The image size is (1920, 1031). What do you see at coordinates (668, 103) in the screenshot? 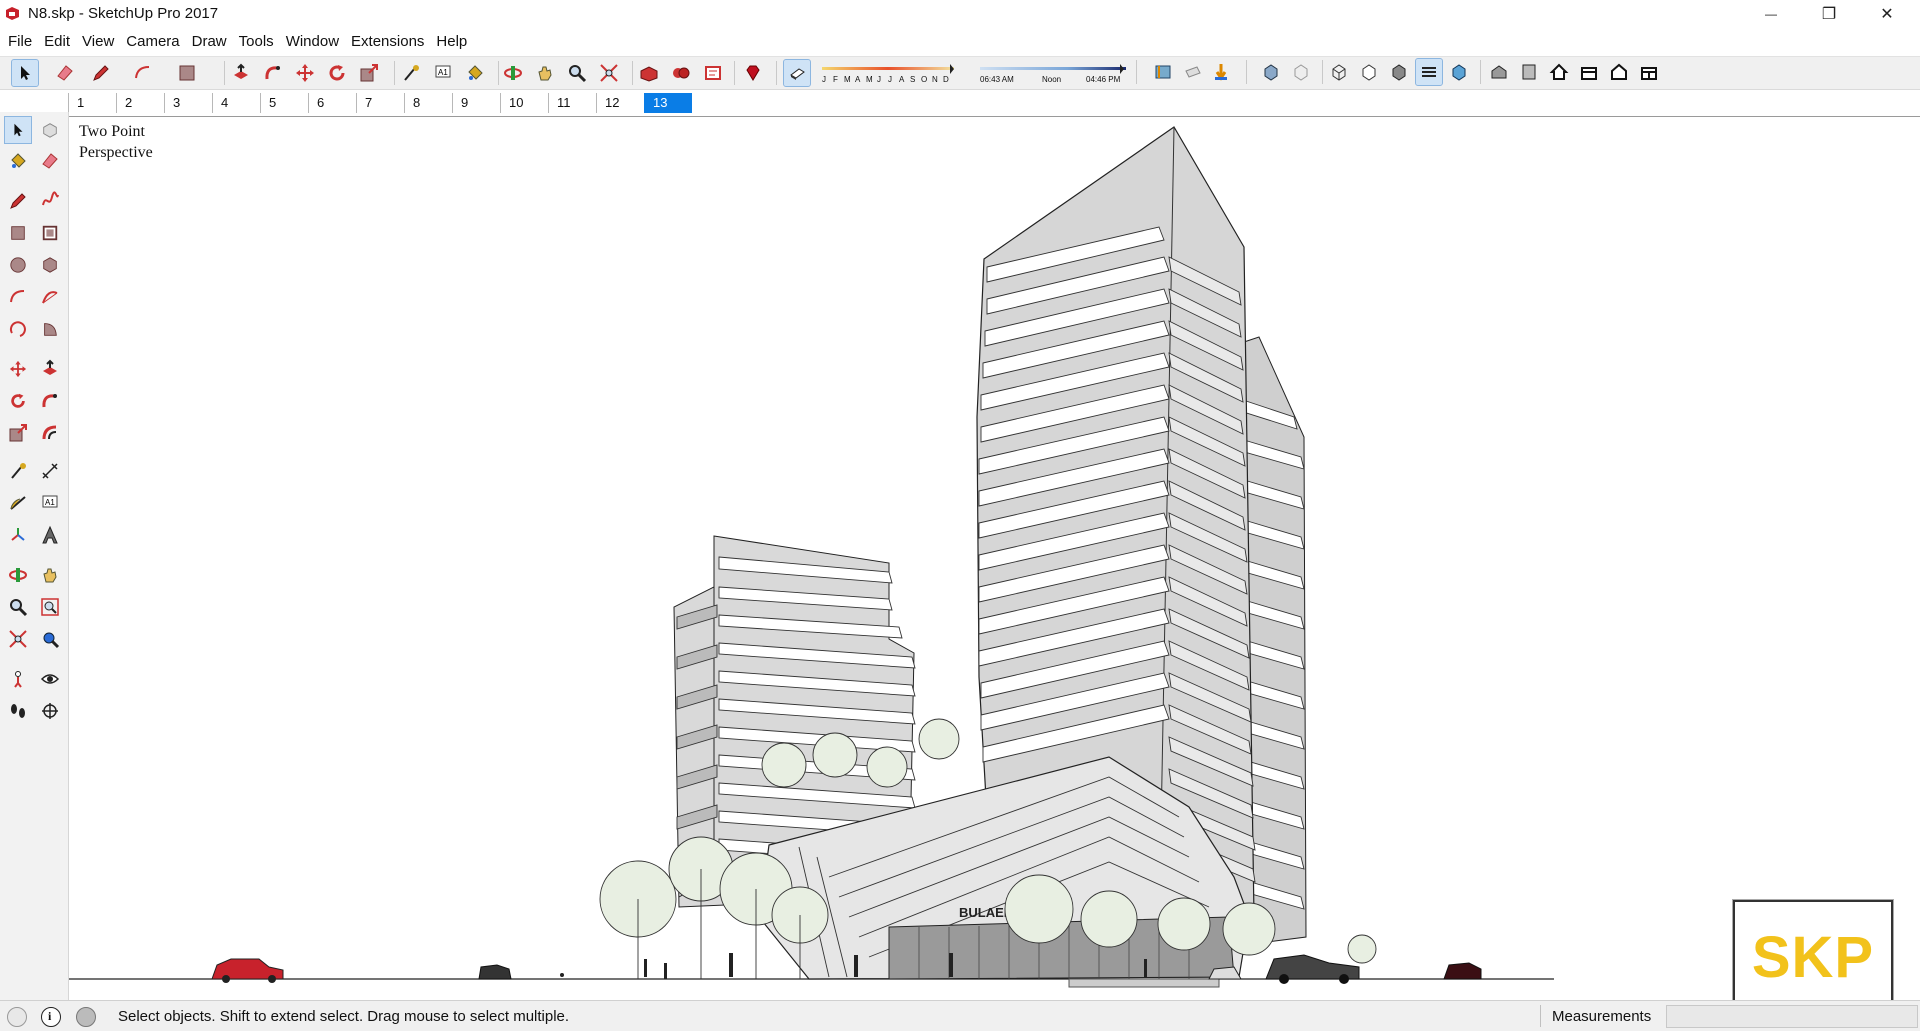
I see `scene-tab-selected: 13` at bounding box center [668, 103].